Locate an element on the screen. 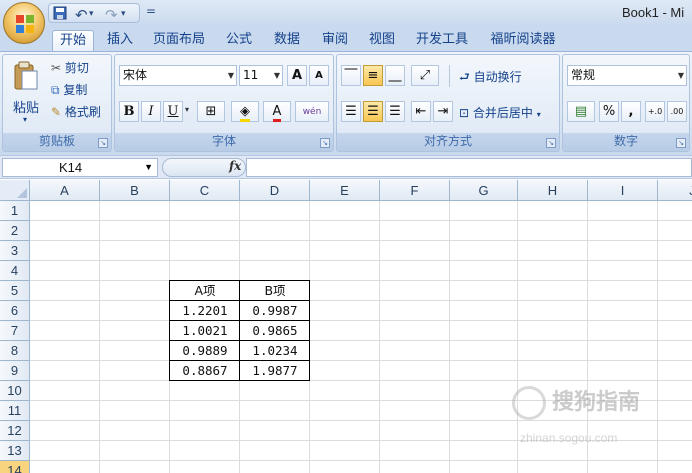 The width and height of the screenshot is (692, 473). gridline-vertical is located at coordinates (657, 337).